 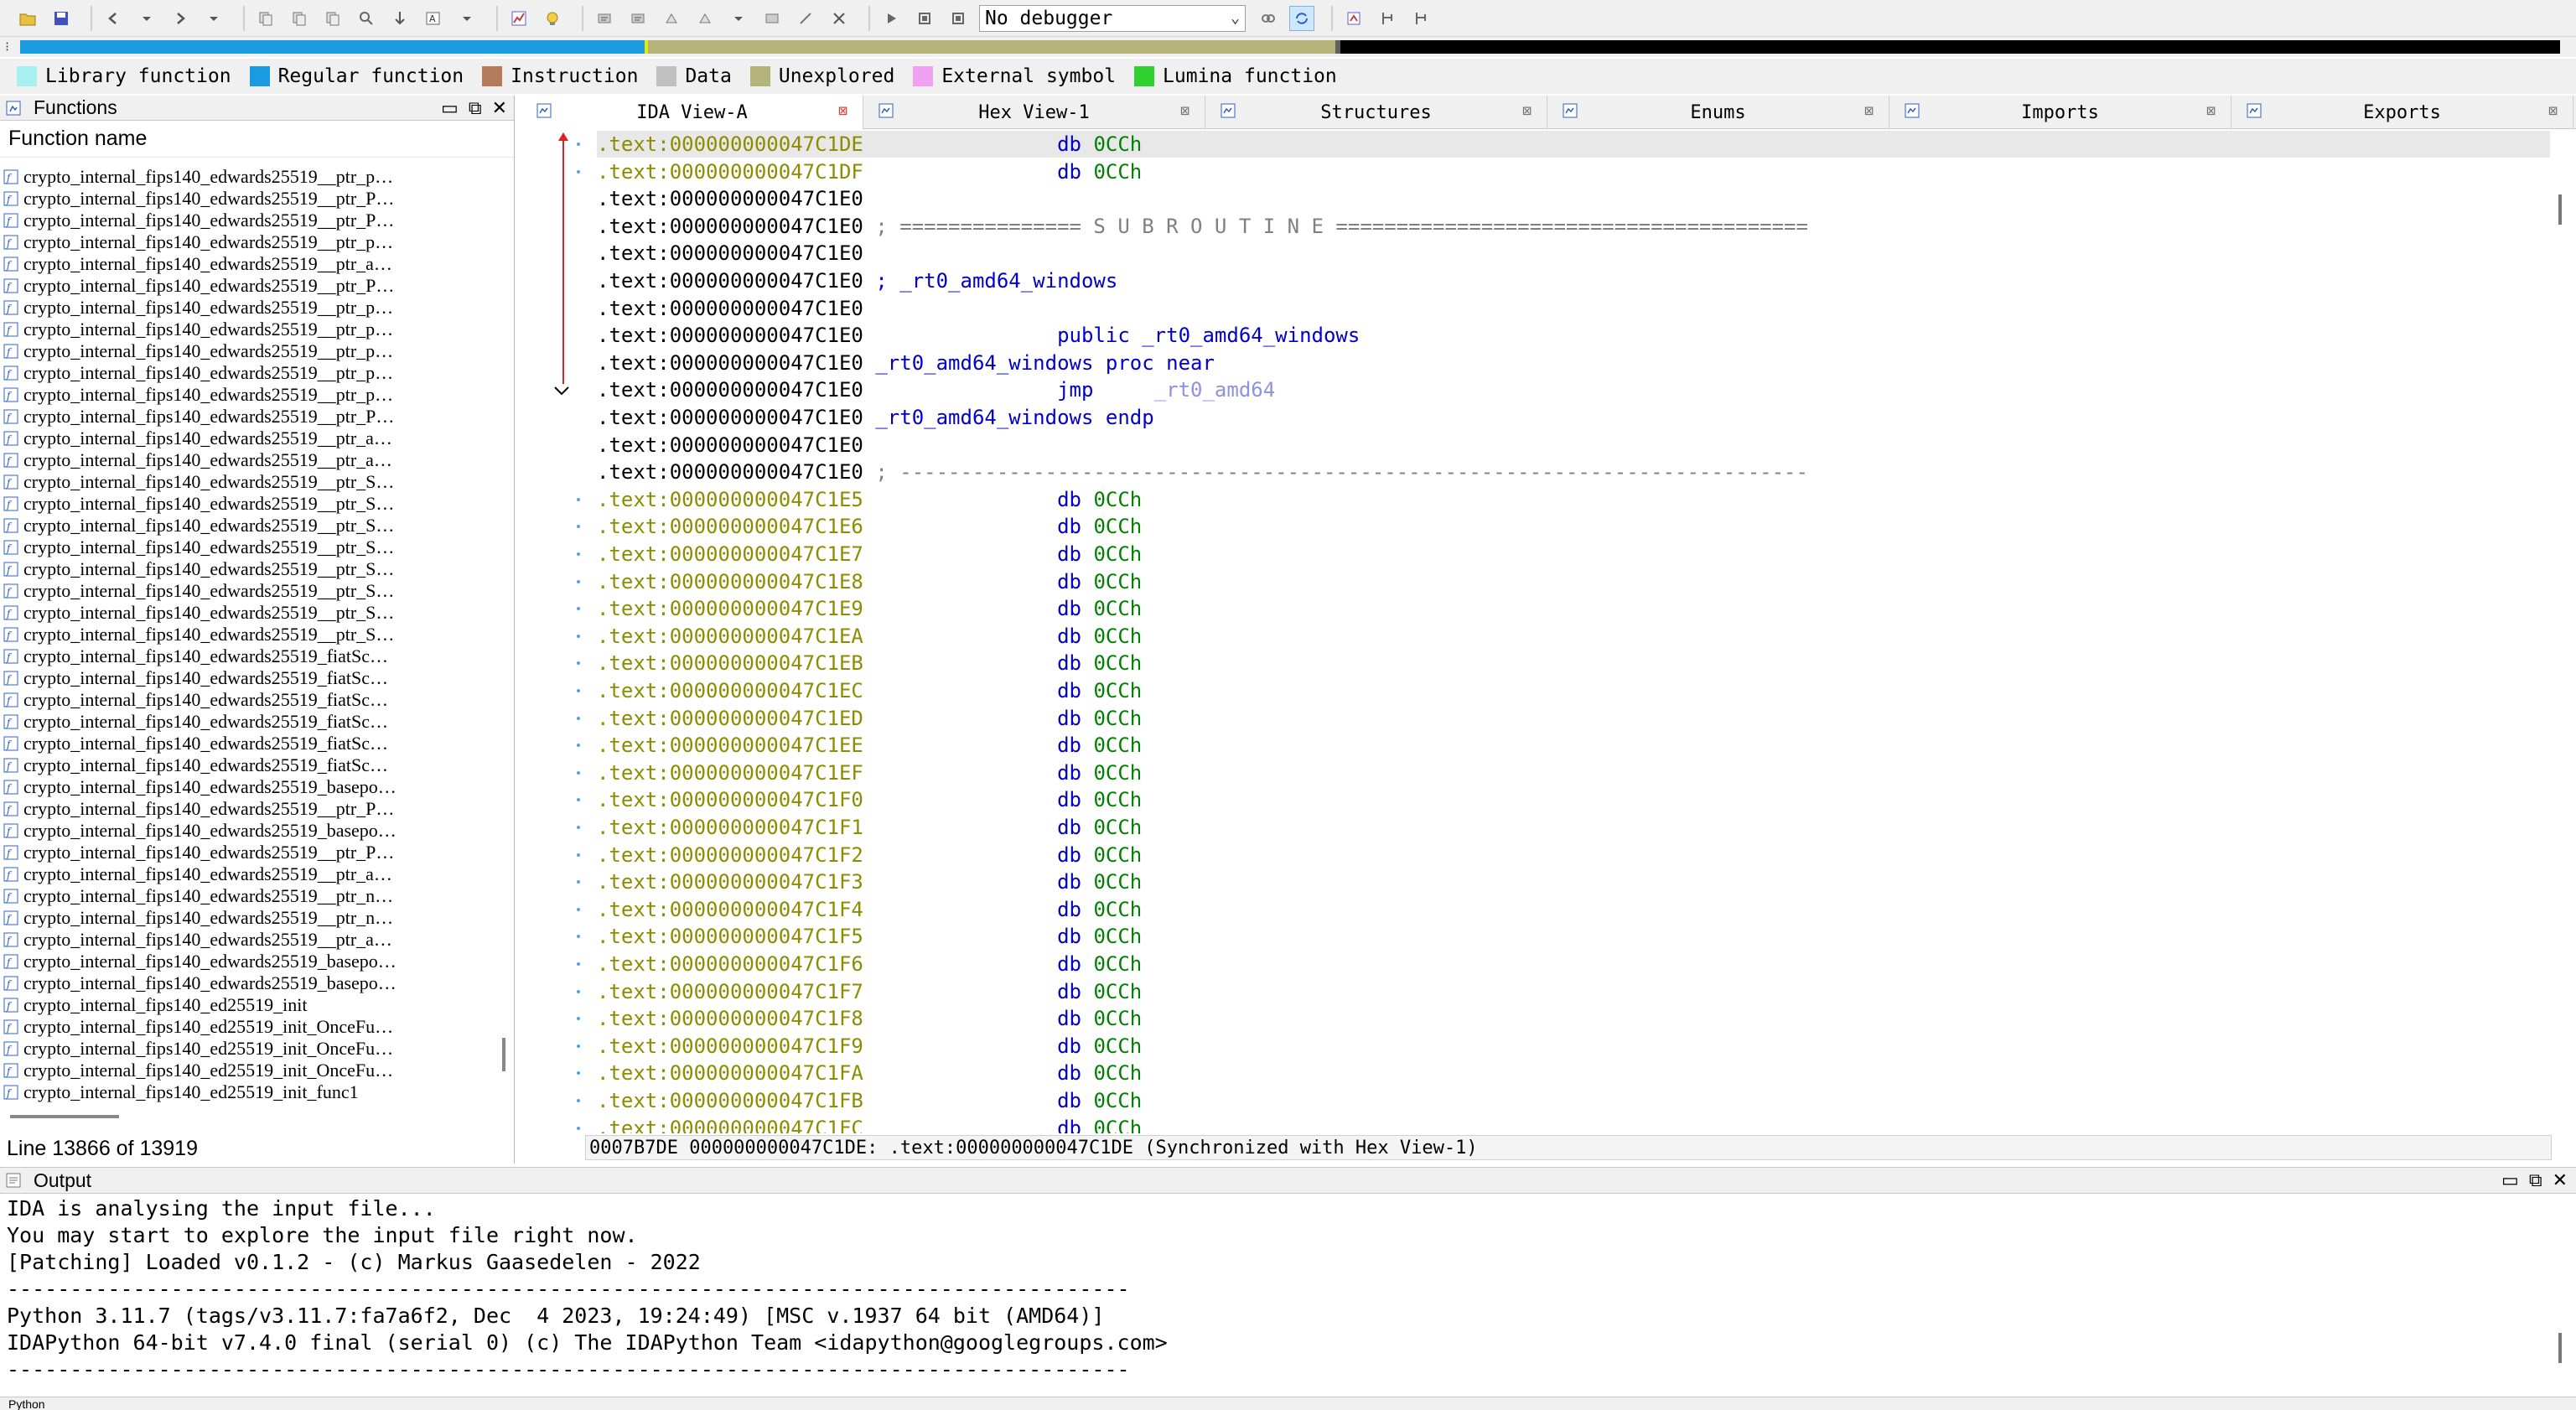 I want to click on open-icon, so click(x=27, y=18).